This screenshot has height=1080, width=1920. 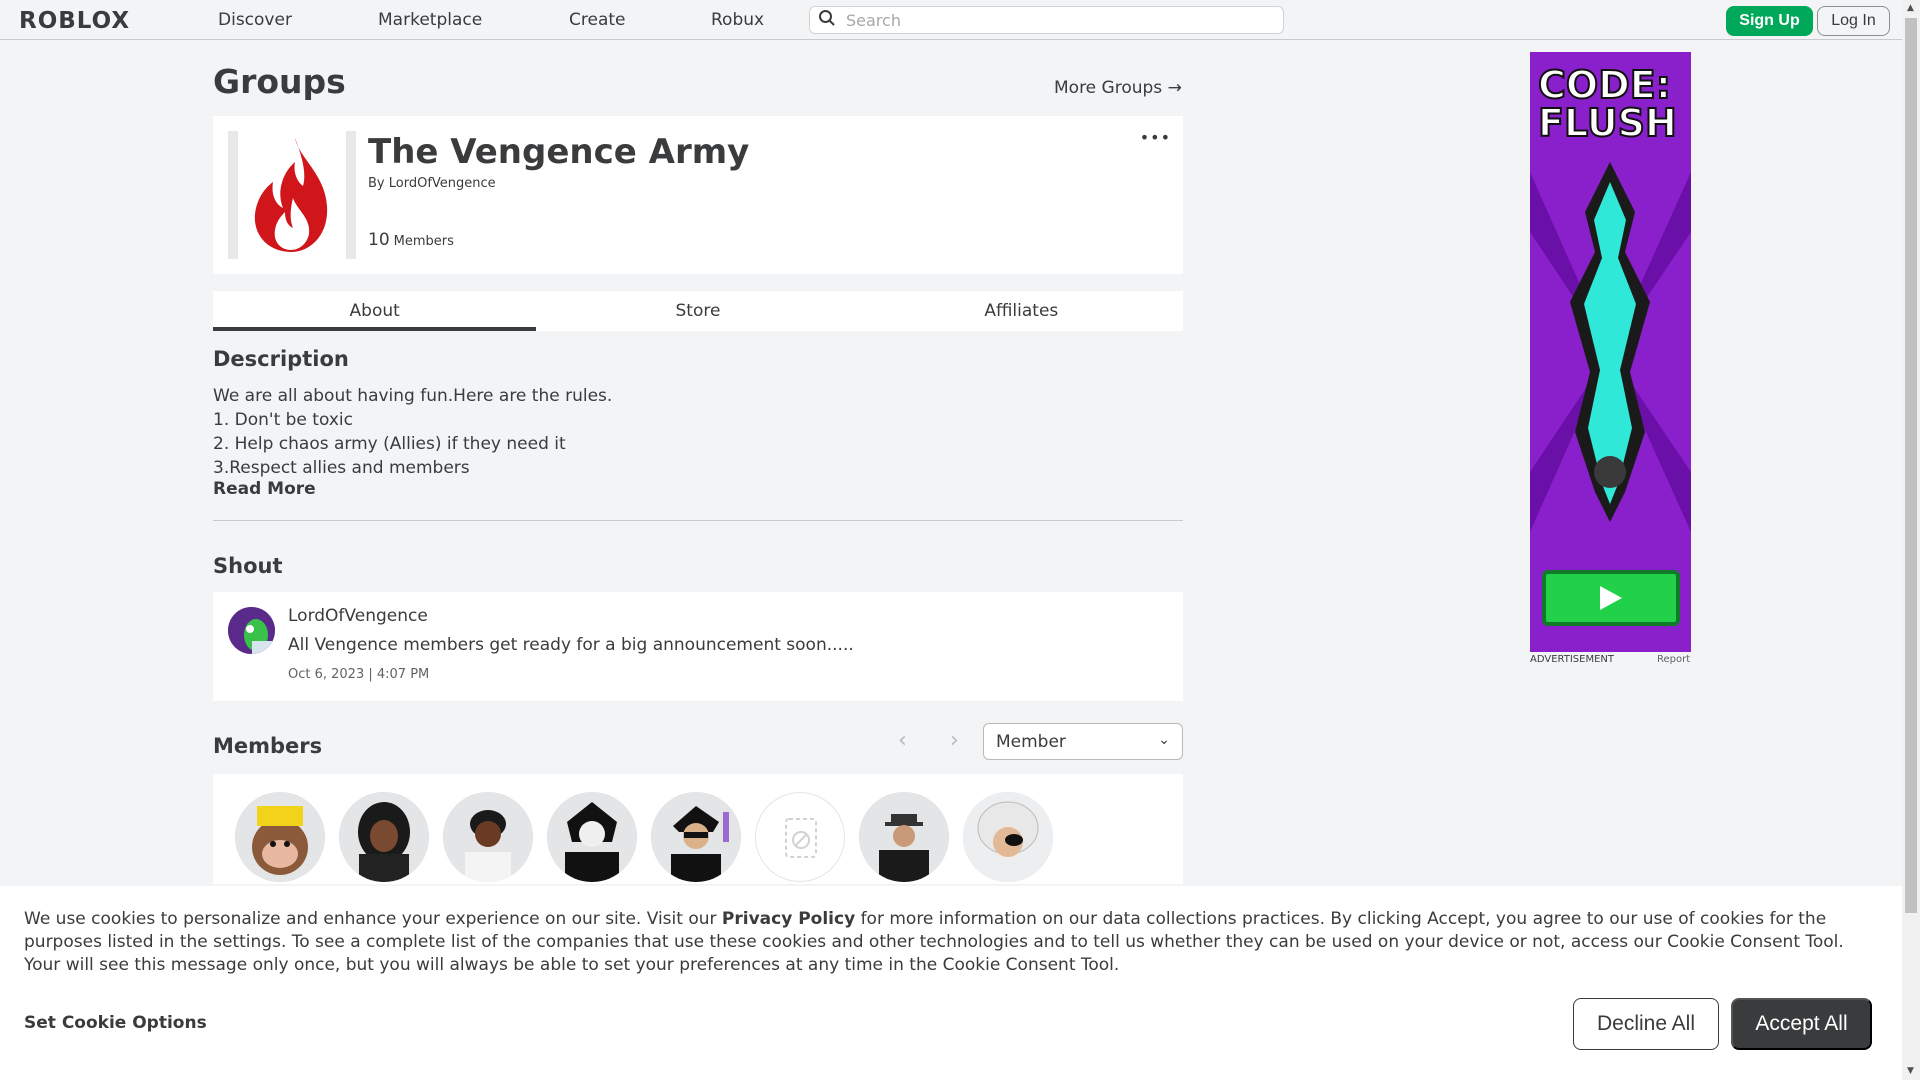 I want to click on description-heading: Description, so click(x=281, y=359).